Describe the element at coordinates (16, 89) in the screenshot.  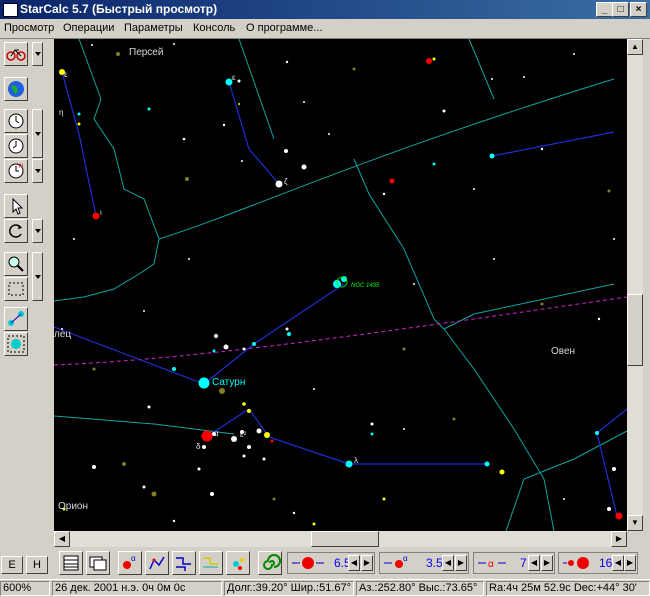
I see `globe-icon` at that location.